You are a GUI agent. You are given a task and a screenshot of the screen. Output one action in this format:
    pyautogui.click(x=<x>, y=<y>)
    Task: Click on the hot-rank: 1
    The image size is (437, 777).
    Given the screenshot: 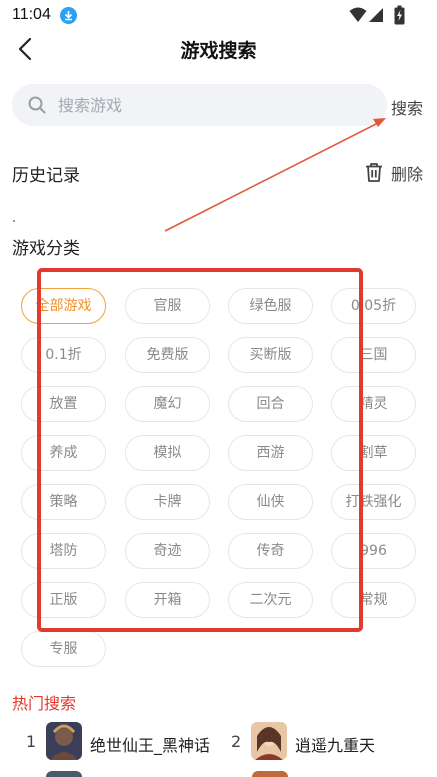 What is the action you would take?
    pyautogui.click(x=31, y=741)
    